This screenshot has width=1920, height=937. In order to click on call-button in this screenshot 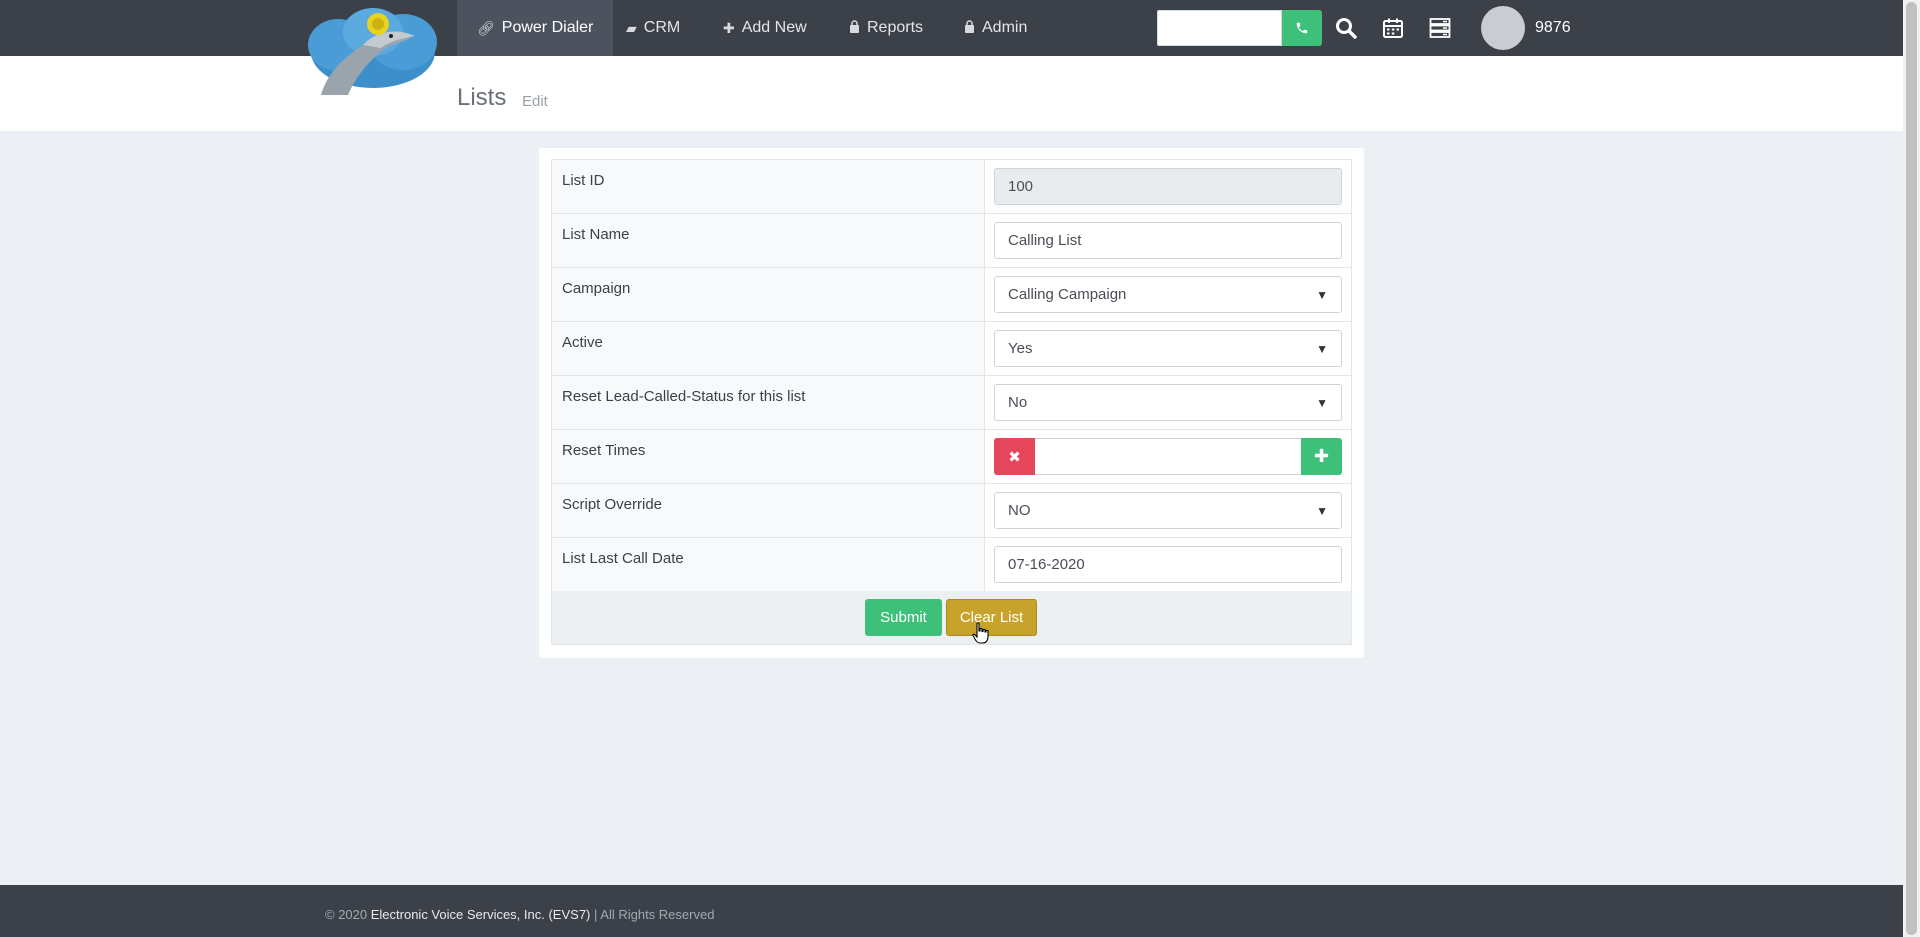, I will do `click(1302, 28)`.